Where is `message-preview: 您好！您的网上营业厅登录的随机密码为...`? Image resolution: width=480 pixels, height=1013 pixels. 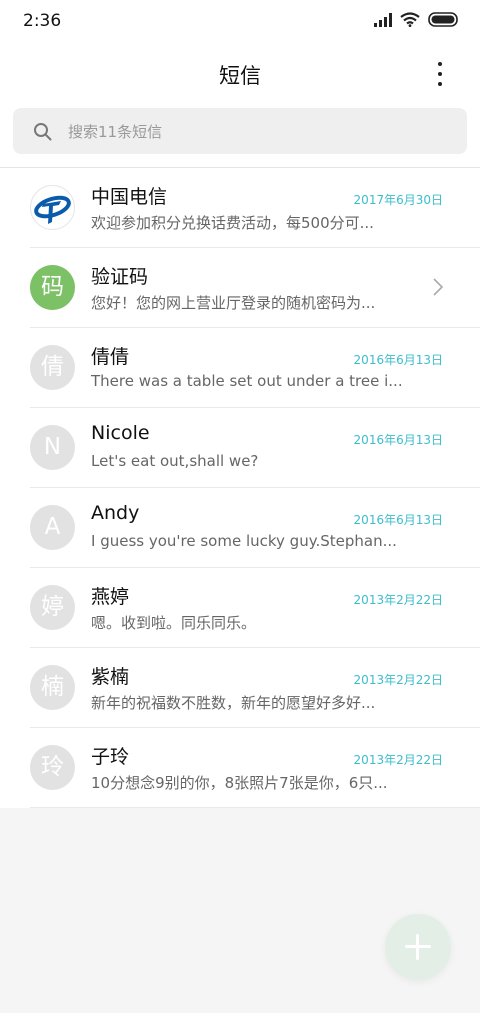 message-preview: 您好！您的网上营业厅登录的随机密码为... is located at coordinates (233, 303).